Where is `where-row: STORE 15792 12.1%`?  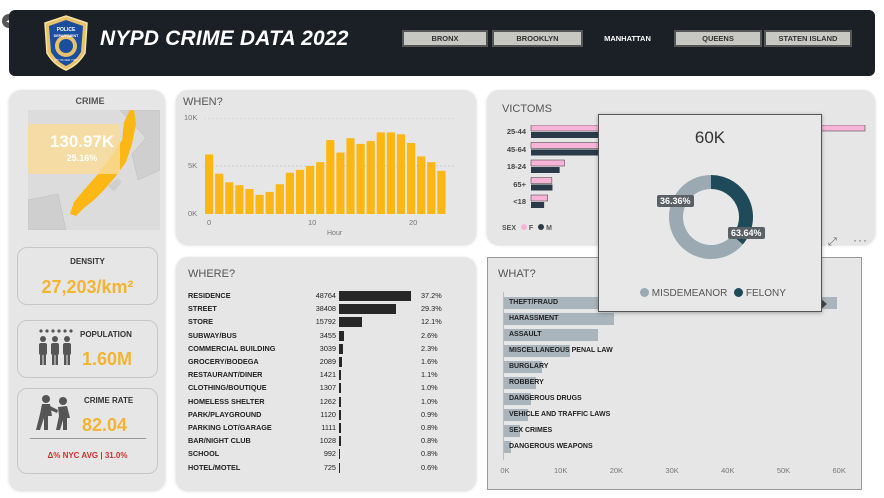
where-row: STORE 15792 12.1% is located at coordinates (329, 322).